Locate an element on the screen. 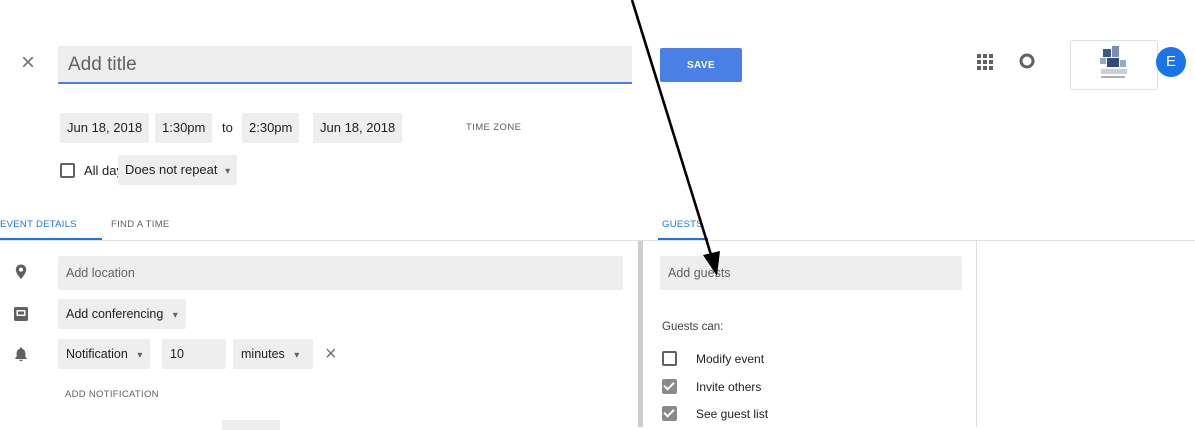  notification-type-value: Notification is located at coordinates (97, 354).